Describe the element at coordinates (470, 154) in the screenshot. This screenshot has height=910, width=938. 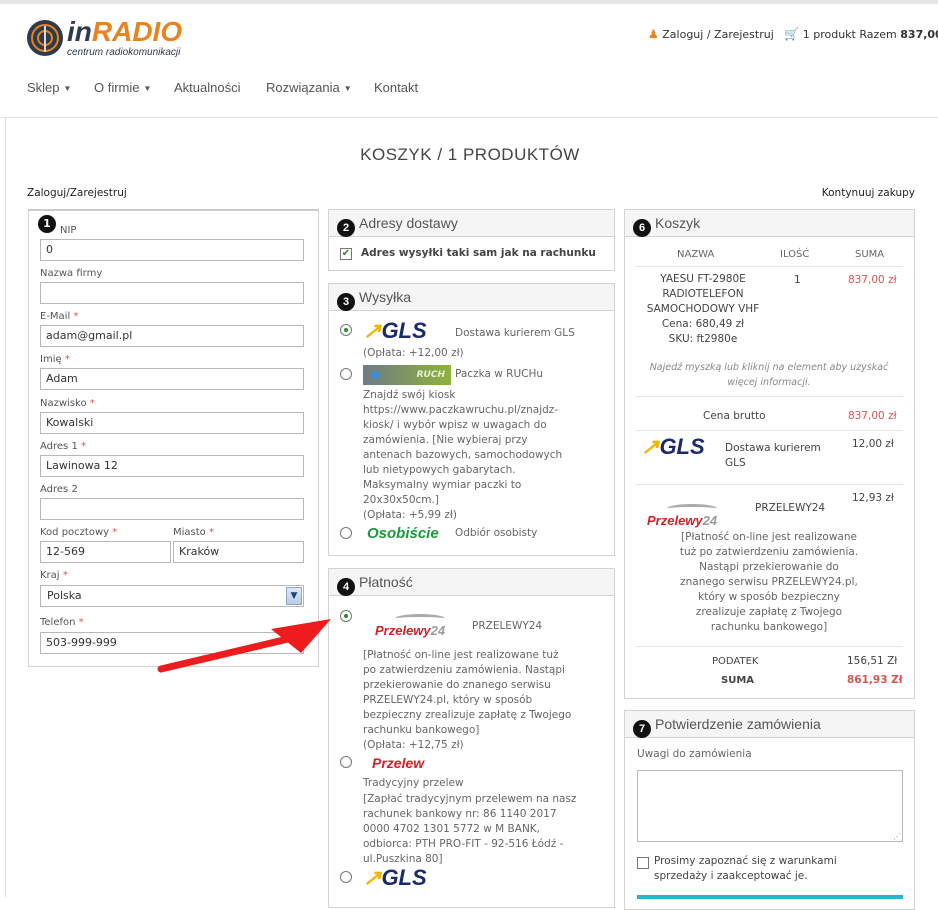
I see `page-title: KOSZYK / 1 PRODUKTÓW` at that location.